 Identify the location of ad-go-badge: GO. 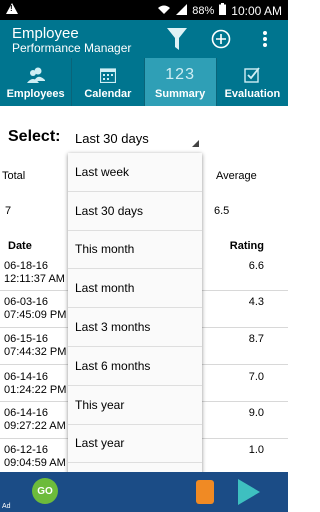
(45, 491).